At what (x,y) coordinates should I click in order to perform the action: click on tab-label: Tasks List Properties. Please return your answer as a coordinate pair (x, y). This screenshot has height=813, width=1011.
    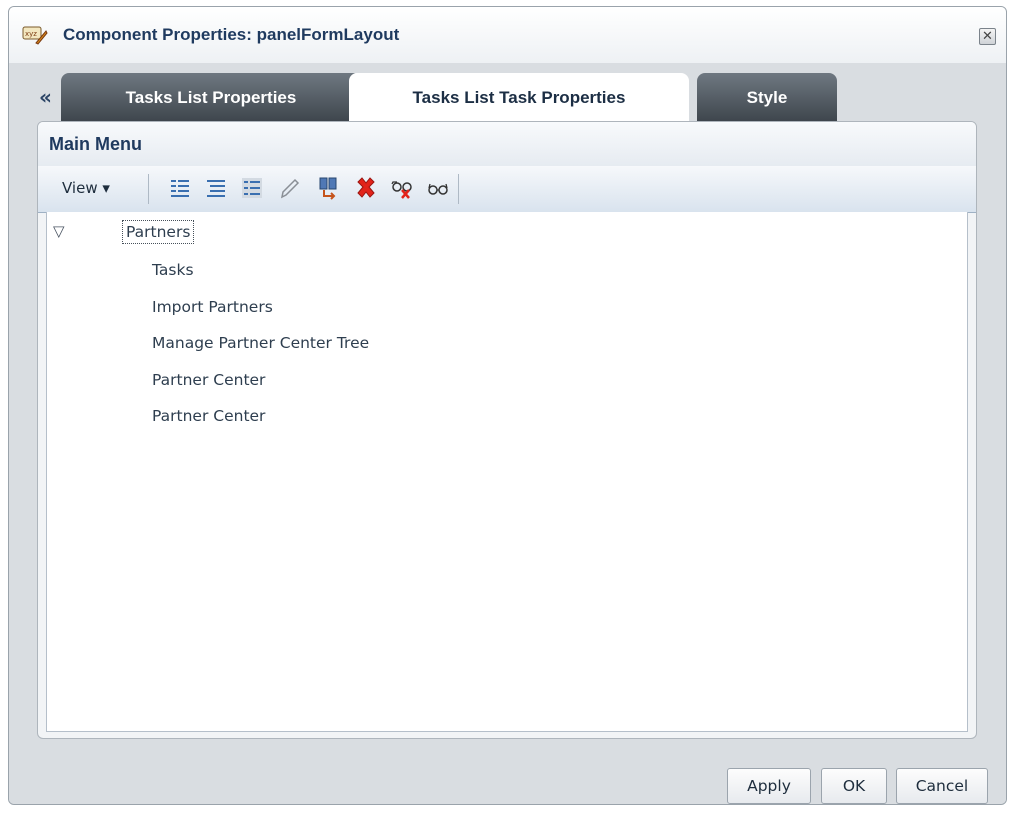
    Looking at the image, I should click on (211, 97).